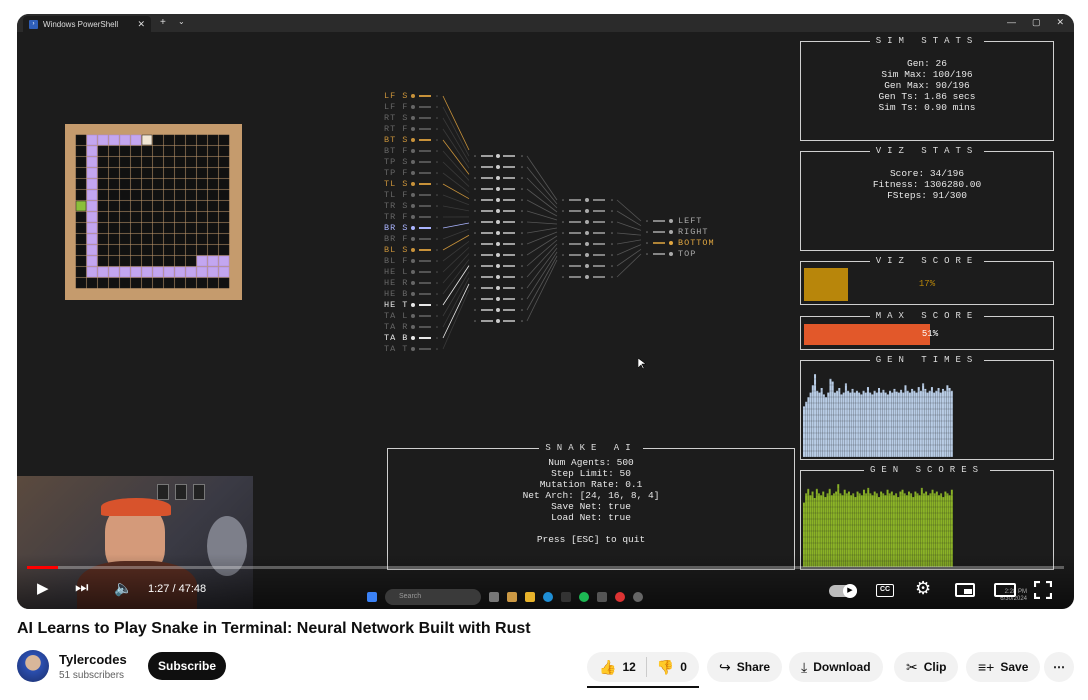  I want to click on gen-times-title: GEN TIMES, so click(927, 360).